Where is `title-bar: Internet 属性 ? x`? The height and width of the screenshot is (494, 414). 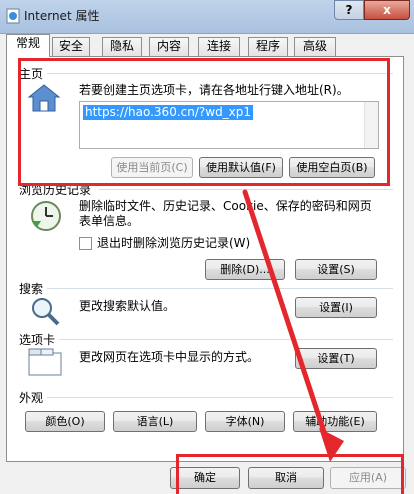 title-bar: Internet 属性 ? x is located at coordinates (207, 17).